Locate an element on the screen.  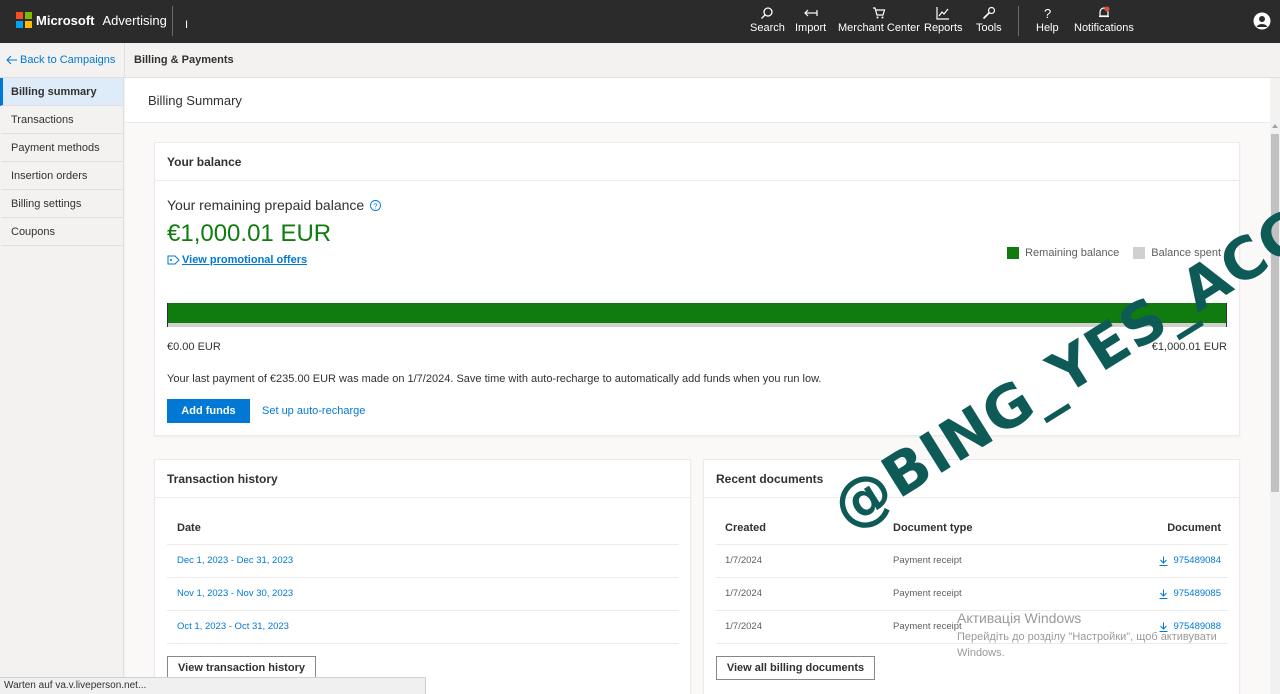
nav-import-button: Import is located at coordinates (810, 22).